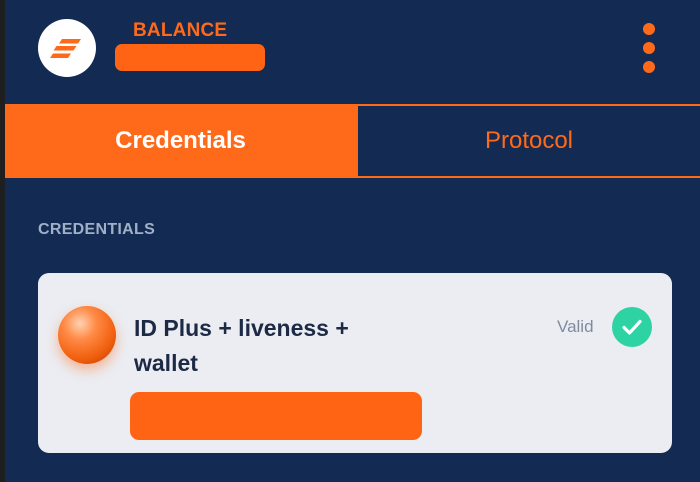  I want to click on balance-label: BALANCE, so click(180, 30).